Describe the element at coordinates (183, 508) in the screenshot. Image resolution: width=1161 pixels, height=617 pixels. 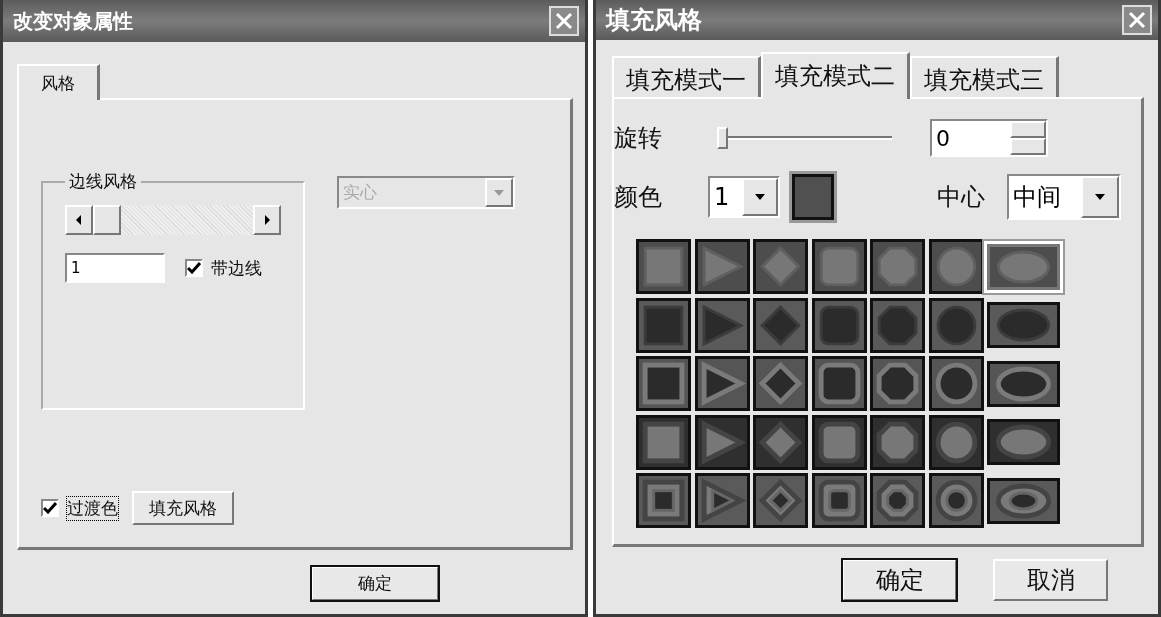
I see `fill-style-button: 填充风格` at that location.